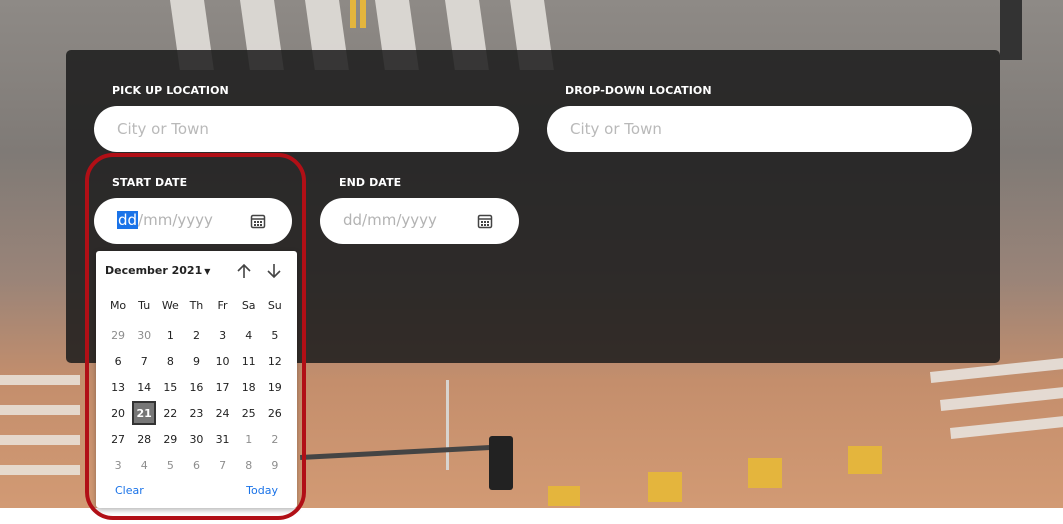 The height and width of the screenshot is (524, 1063). Describe the element at coordinates (370, 182) in the screenshot. I see `end-date-label: END DATE` at that location.